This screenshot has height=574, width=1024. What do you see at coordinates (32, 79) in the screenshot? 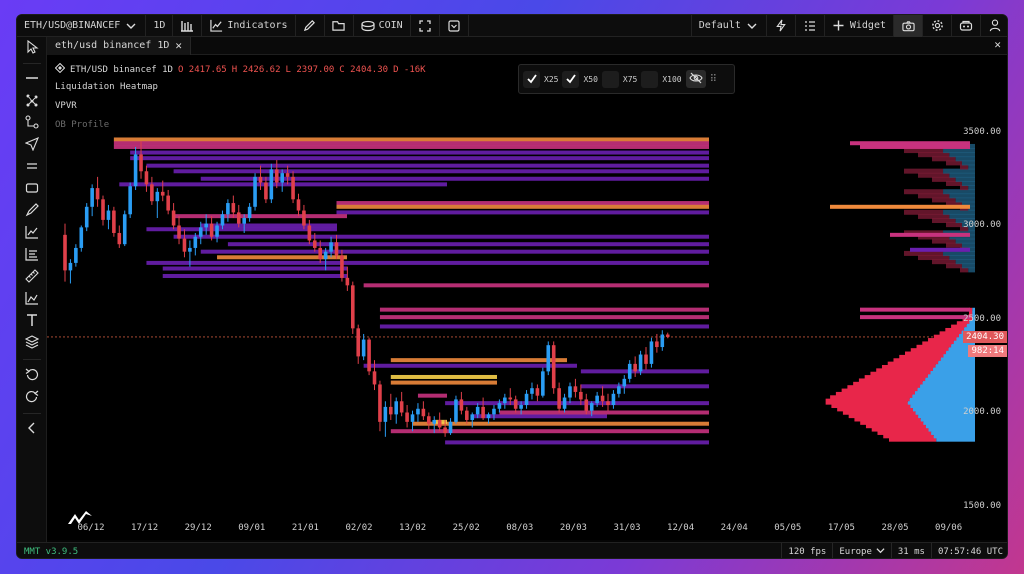
I see `horizontal-line-tool` at bounding box center [32, 79].